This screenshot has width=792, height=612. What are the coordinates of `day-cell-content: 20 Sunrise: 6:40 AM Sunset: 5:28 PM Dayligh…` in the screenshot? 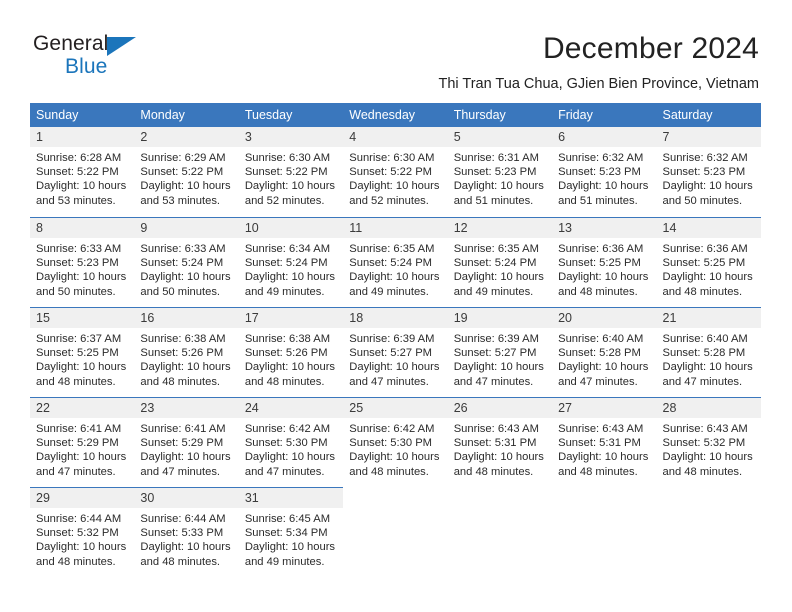 It's located at (604, 352).